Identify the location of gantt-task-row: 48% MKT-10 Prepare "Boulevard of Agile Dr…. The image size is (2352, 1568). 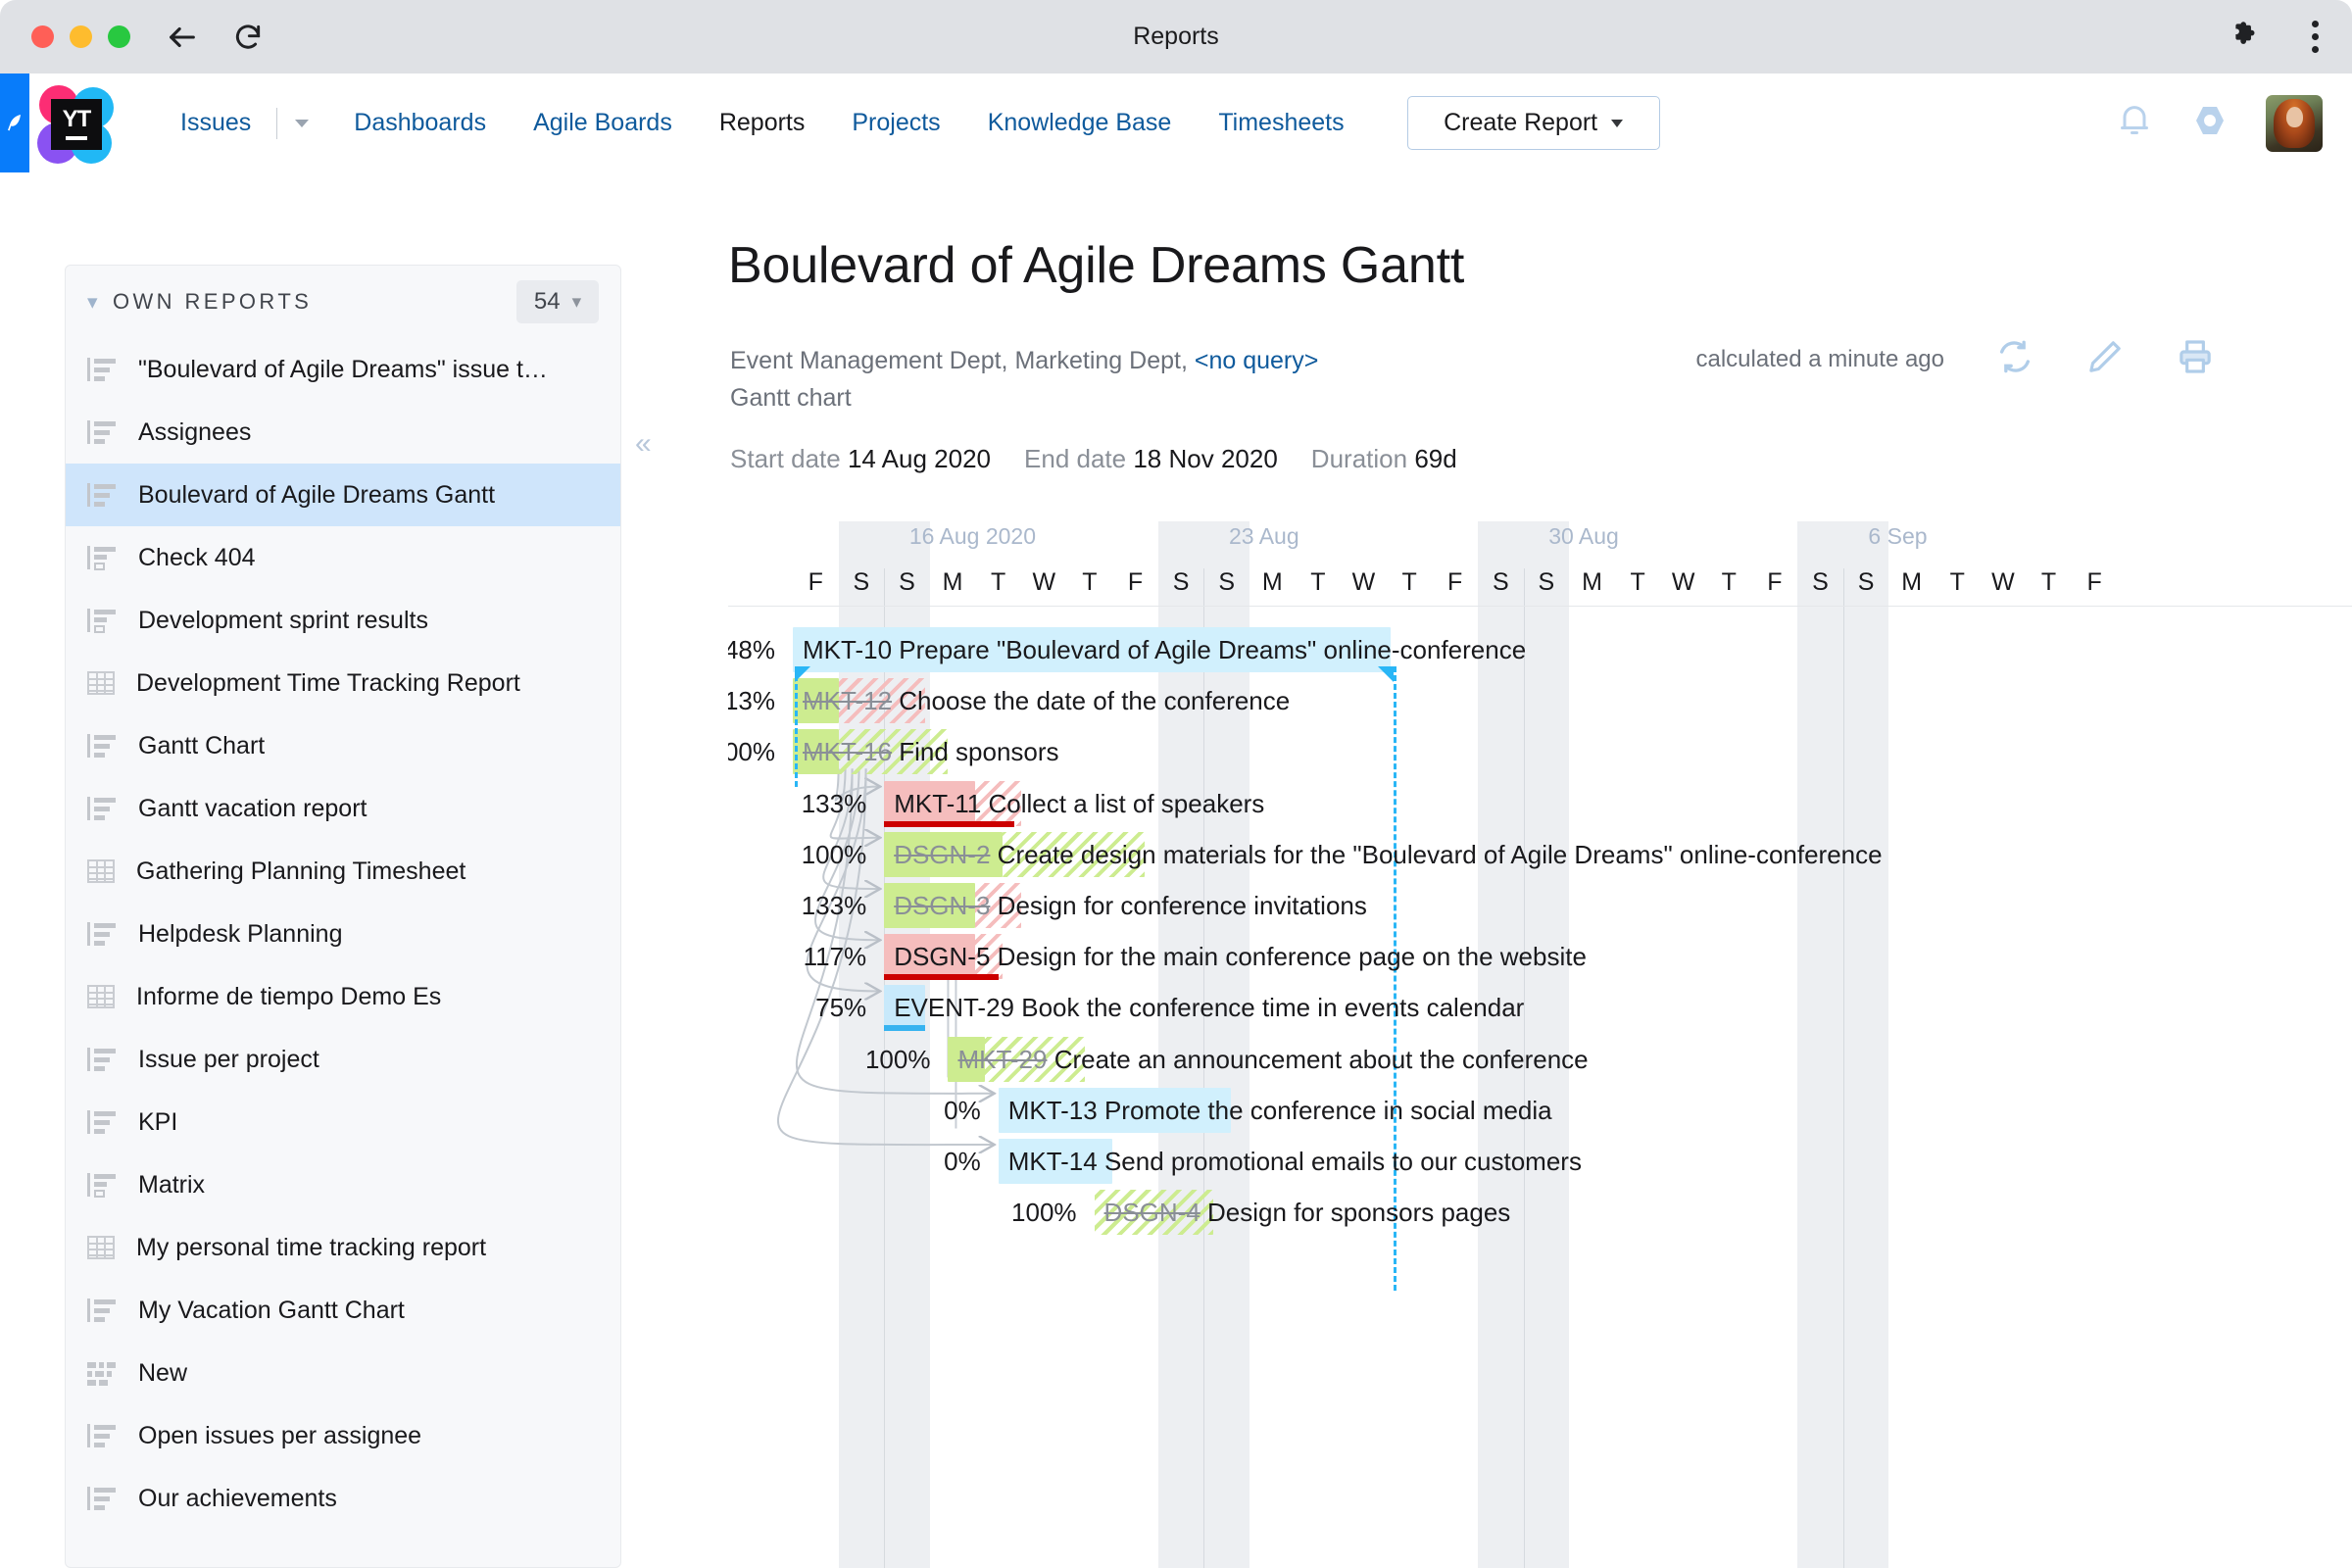
(1540, 649).